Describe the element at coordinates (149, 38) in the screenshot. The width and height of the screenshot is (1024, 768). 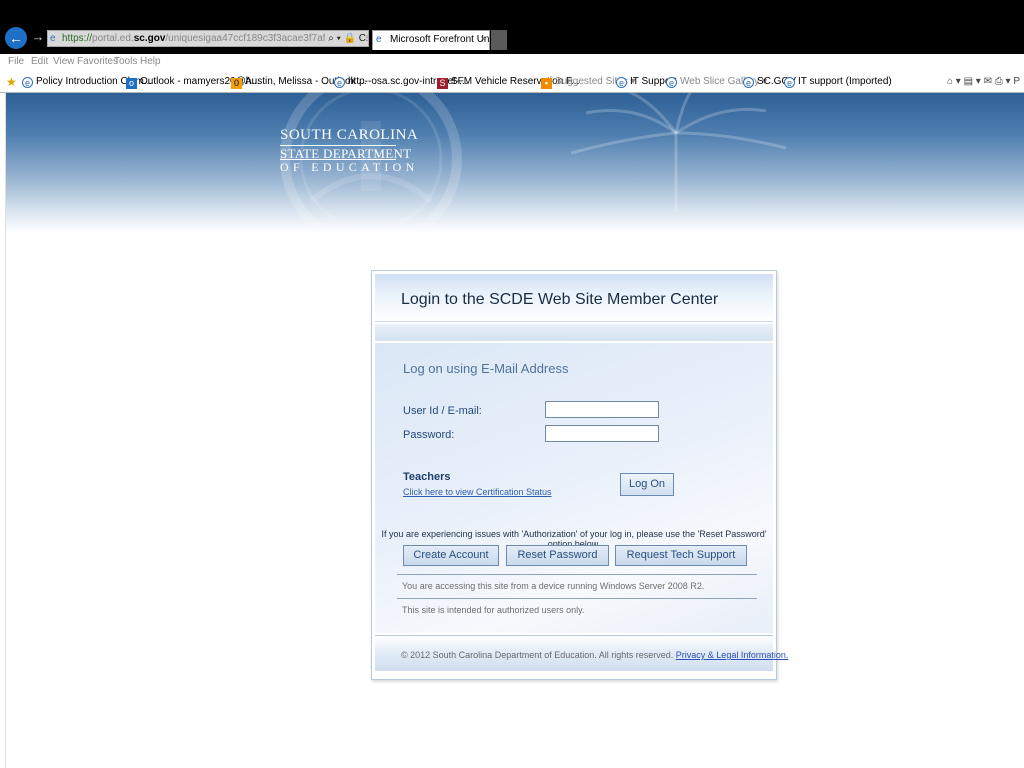
I see `address-domain: sc.gov` at that location.